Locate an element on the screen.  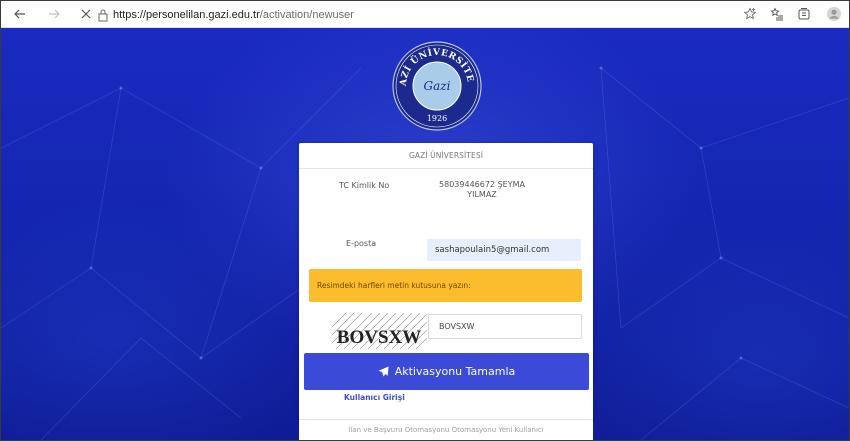
favorites-icon is located at coordinates (777, 14).